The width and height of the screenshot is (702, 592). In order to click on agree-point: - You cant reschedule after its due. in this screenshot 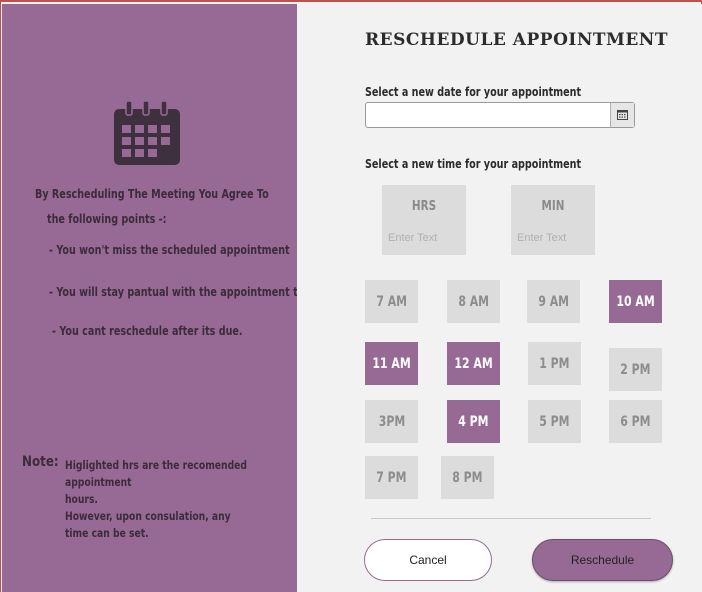, I will do `click(147, 331)`.